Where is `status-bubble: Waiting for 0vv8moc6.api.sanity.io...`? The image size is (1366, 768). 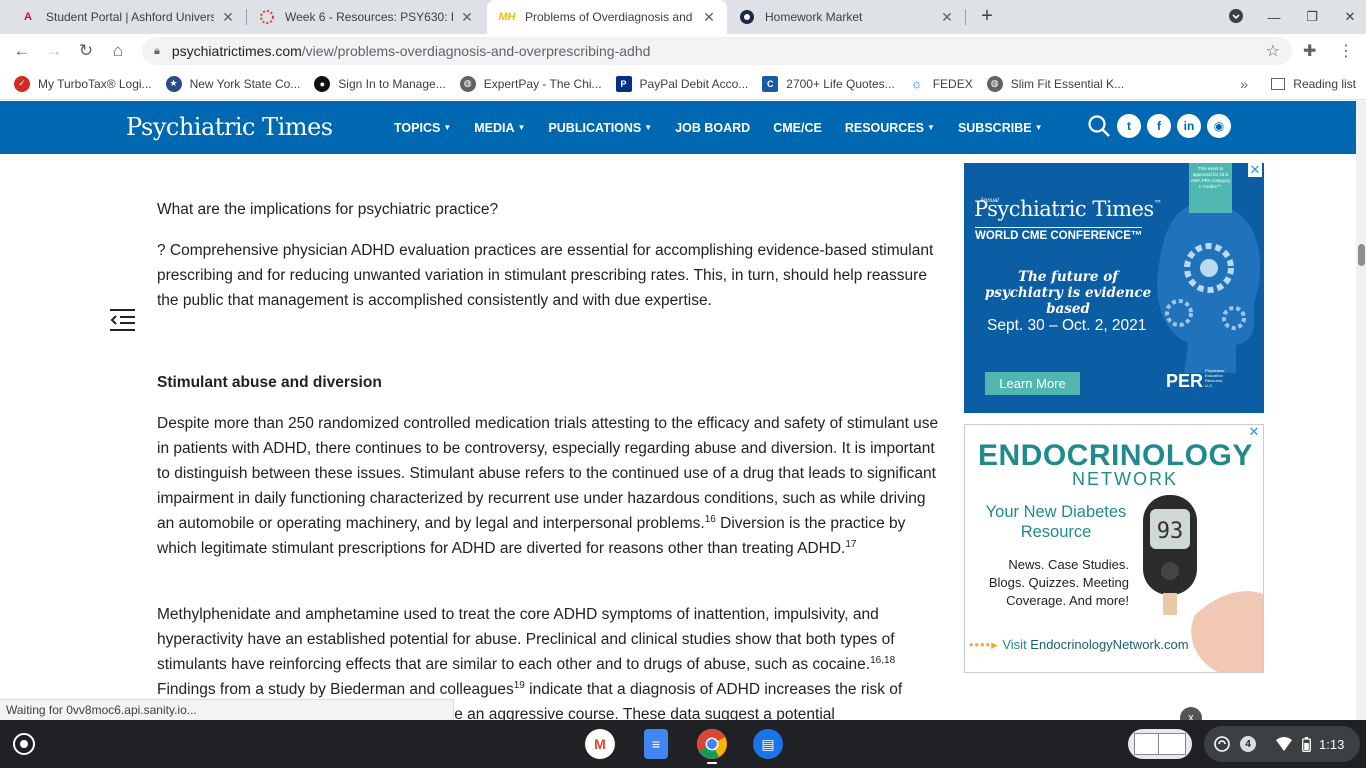
status-bubble: Waiting for 0vv8moc6.api.sanity.io... is located at coordinates (227, 709).